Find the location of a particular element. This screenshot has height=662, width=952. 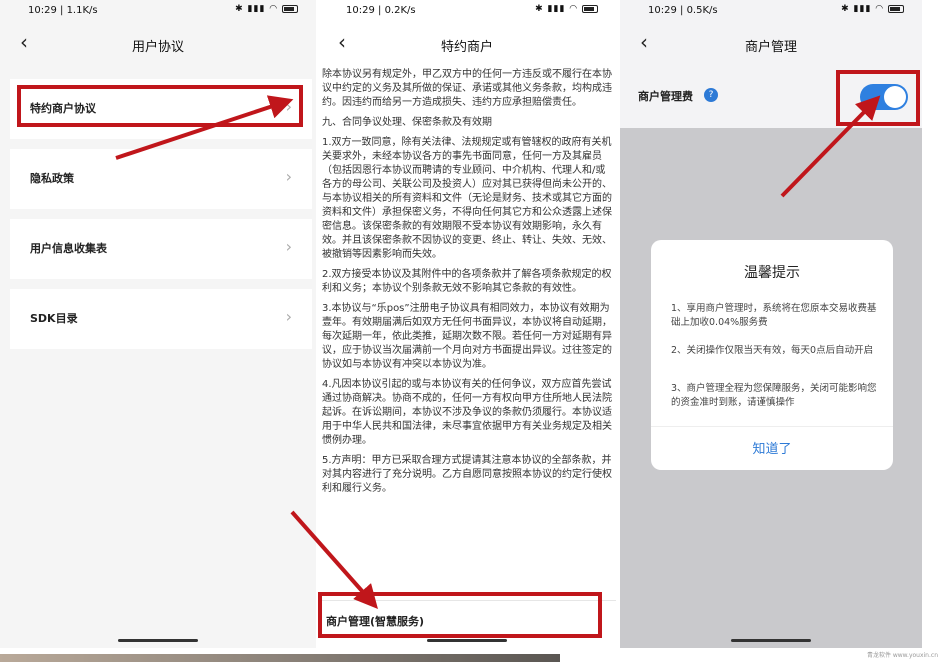

dialog-title: 温馨提示 is located at coordinates (772, 273).